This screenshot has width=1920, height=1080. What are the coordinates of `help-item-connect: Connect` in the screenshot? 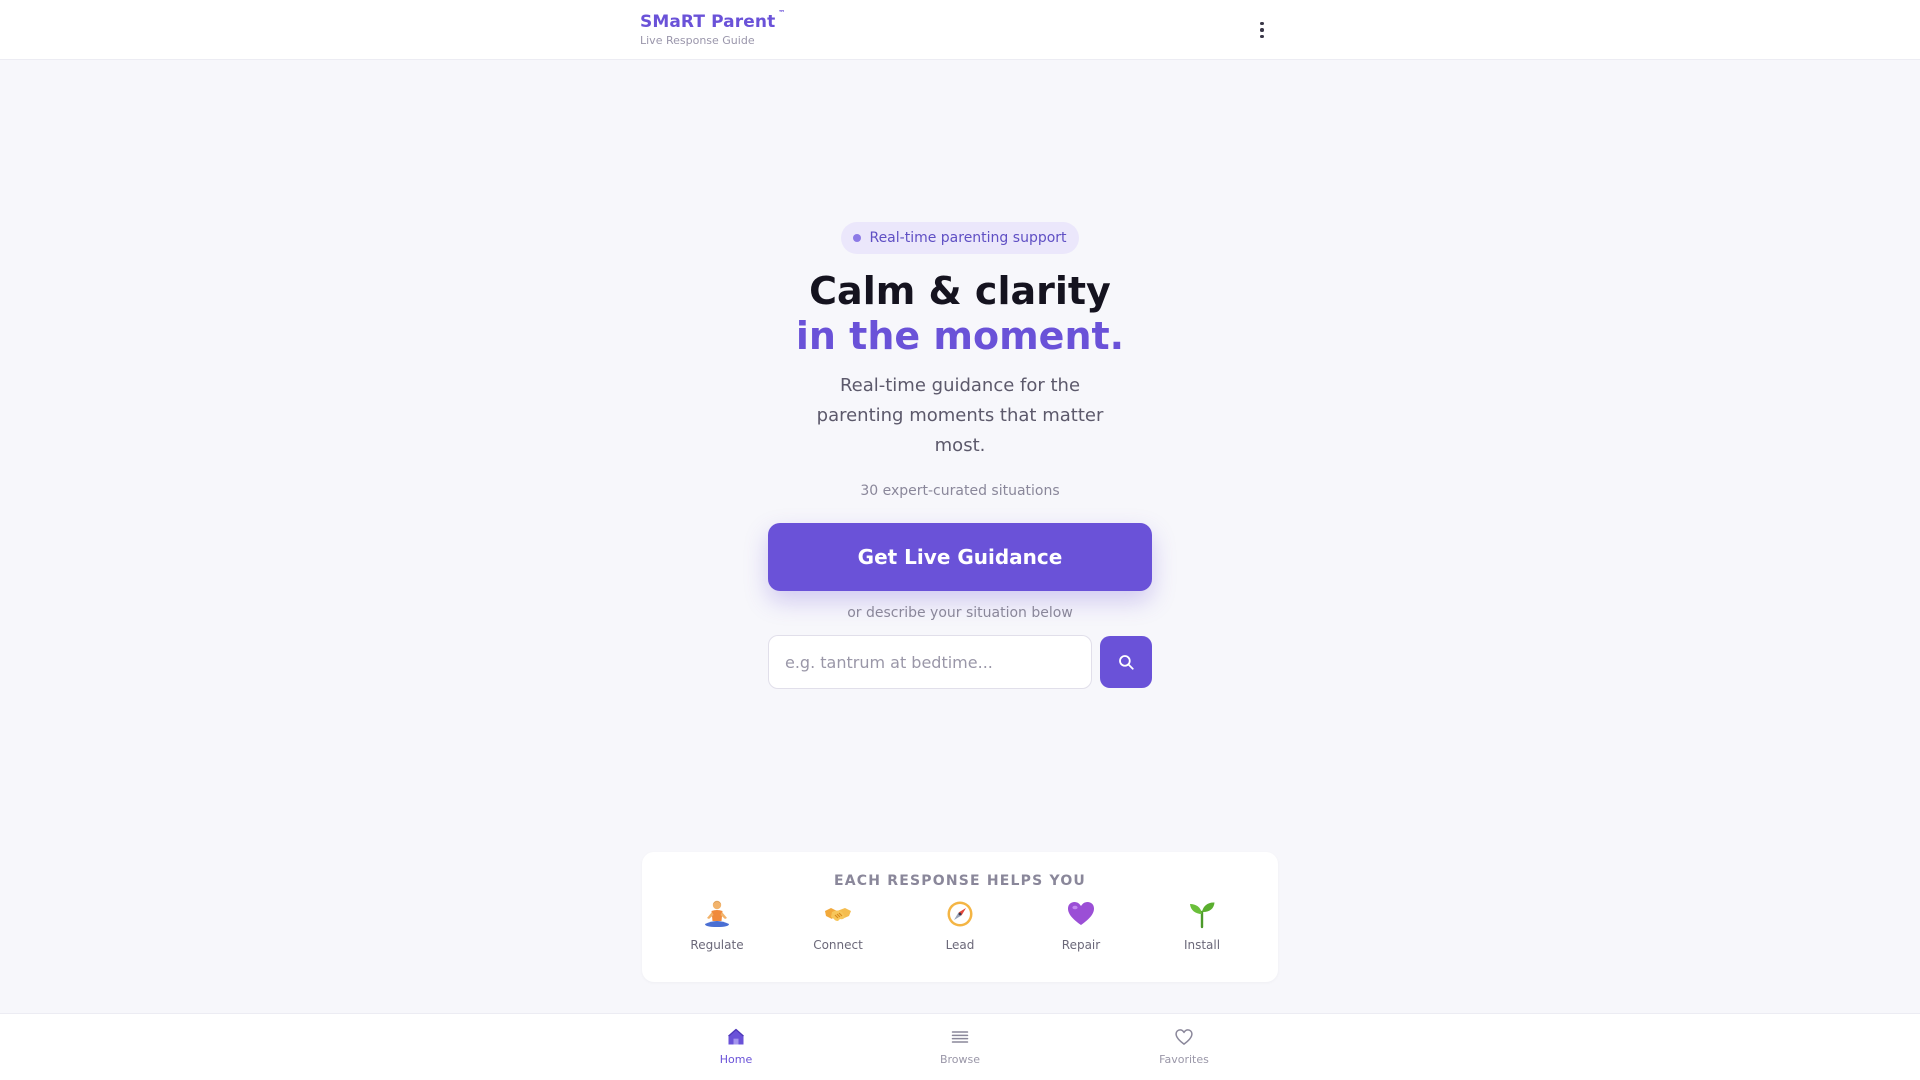 It's located at (838, 925).